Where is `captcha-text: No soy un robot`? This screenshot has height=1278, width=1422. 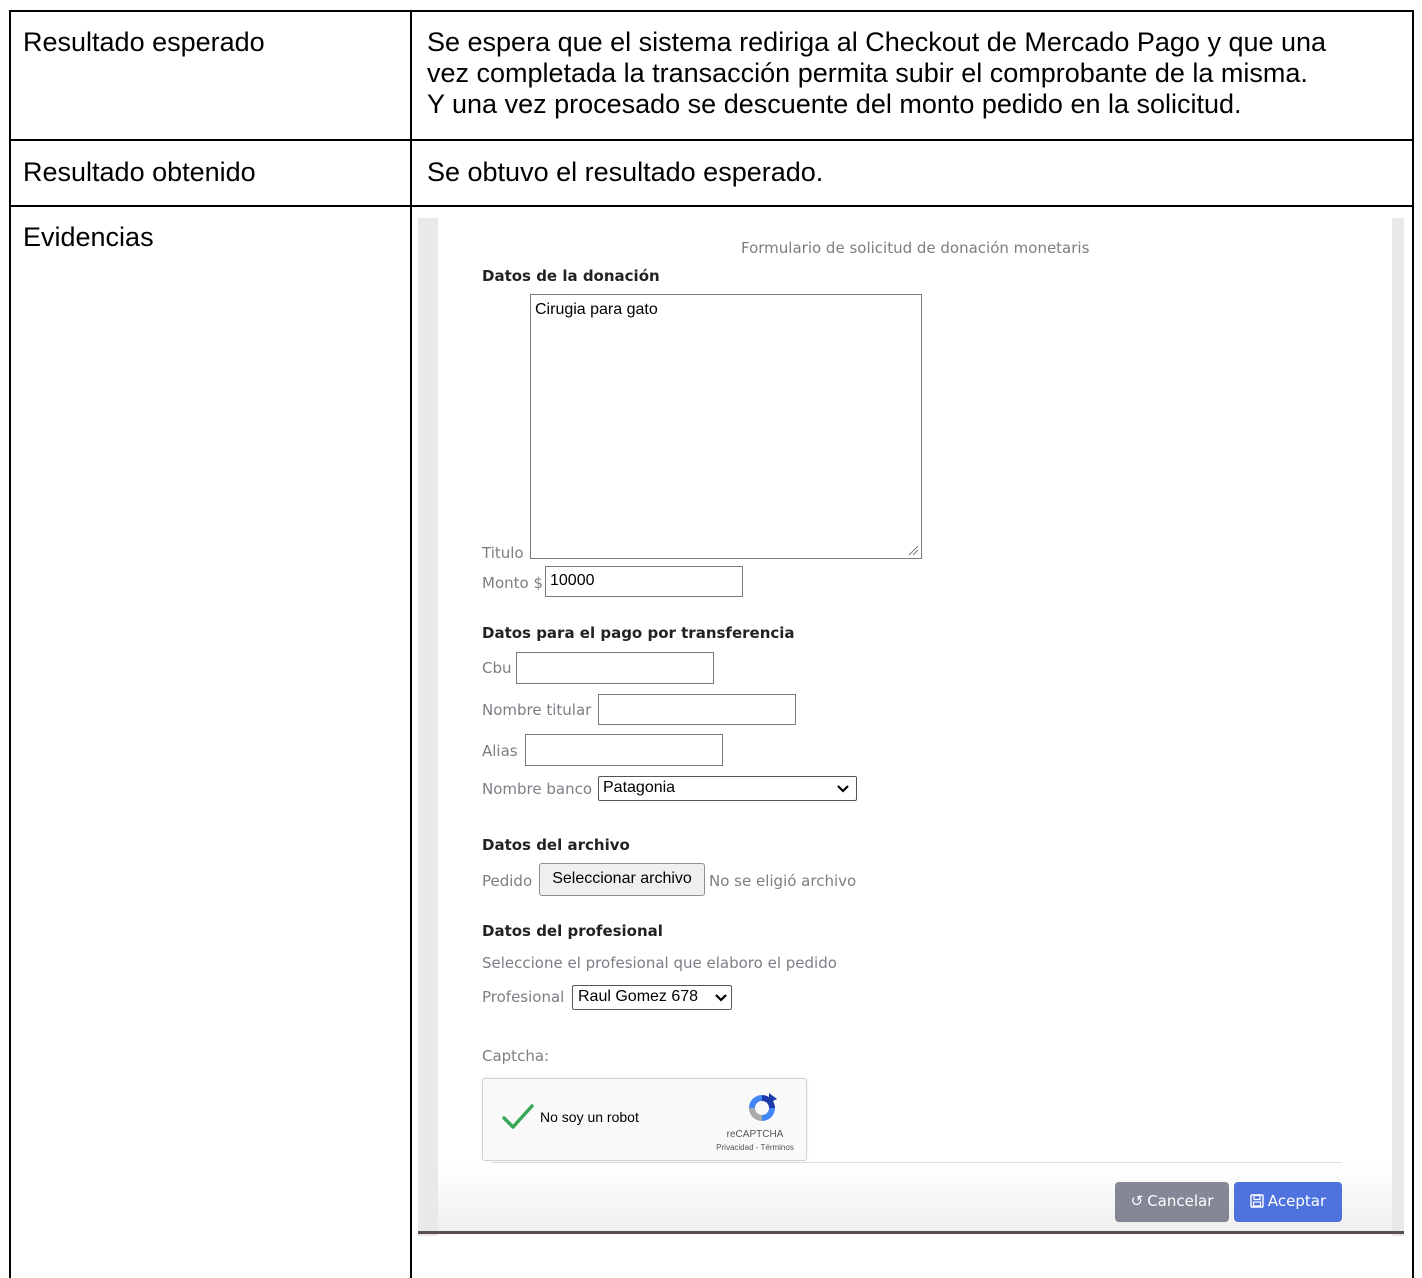 captcha-text: No soy un robot is located at coordinates (589, 1117).